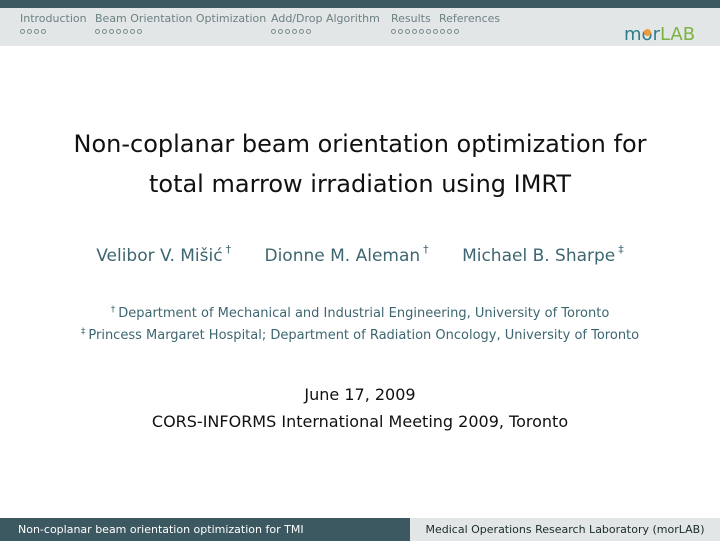 Image resolution: width=720 pixels, height=541 pixels. What do you see at coordinates (425, 32) in the screenshot?
I see `nav-dots-results` at bounding box center [425, 32].